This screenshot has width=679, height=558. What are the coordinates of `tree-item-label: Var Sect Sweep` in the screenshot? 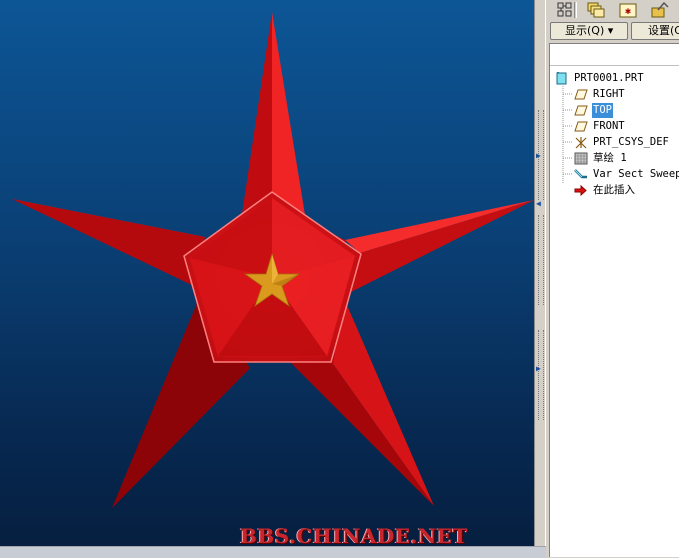 It's located at (636, 174).